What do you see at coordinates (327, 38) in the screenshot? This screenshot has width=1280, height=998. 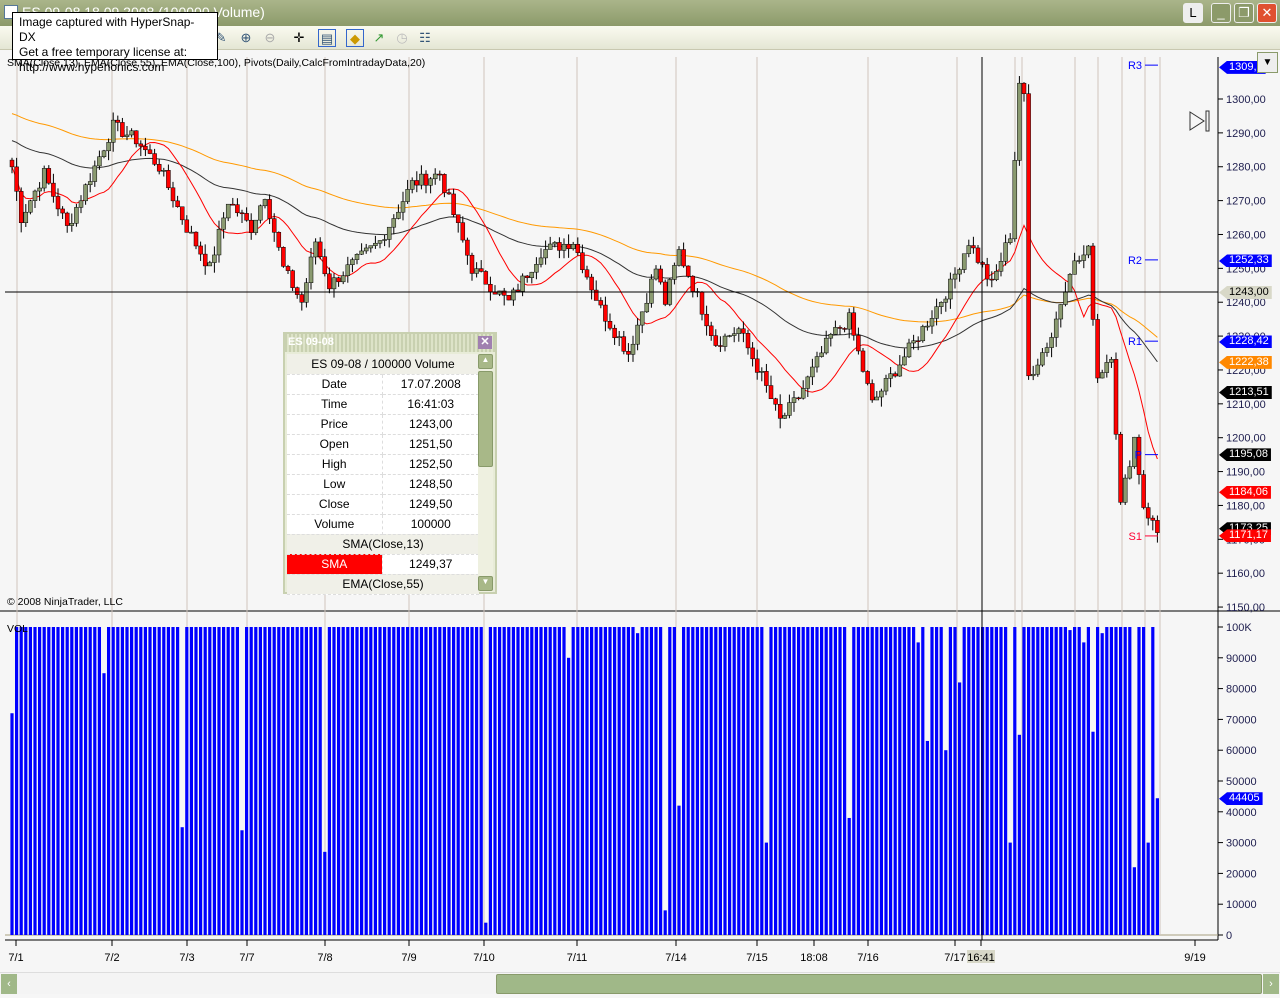 I see `data-box-icon: ▤` at bounding box center [327, 38].